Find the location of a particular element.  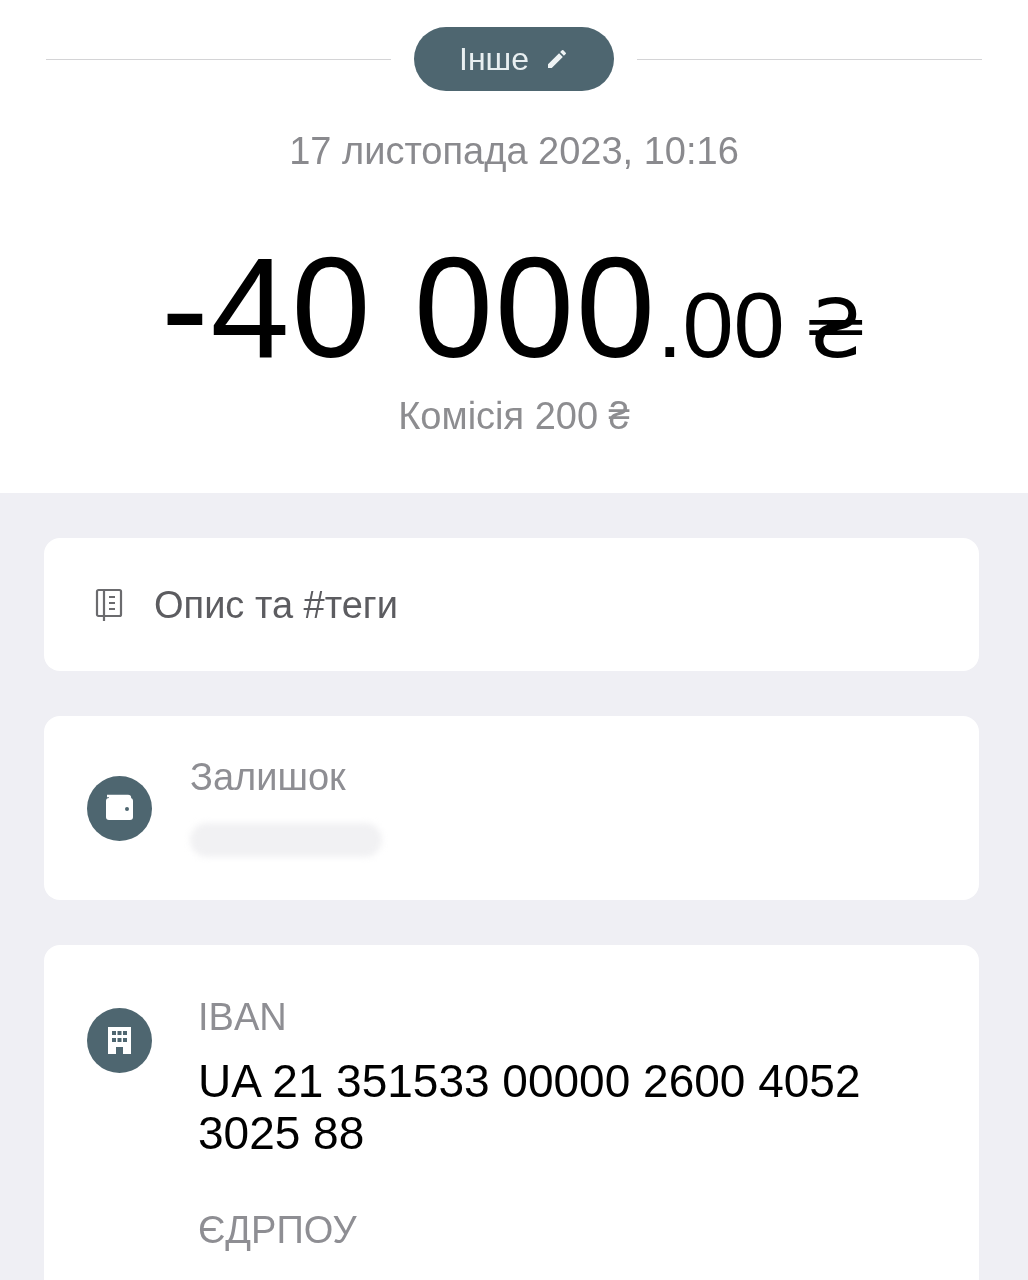

currency-sign: ₴ is located at coordinates (835, 330).